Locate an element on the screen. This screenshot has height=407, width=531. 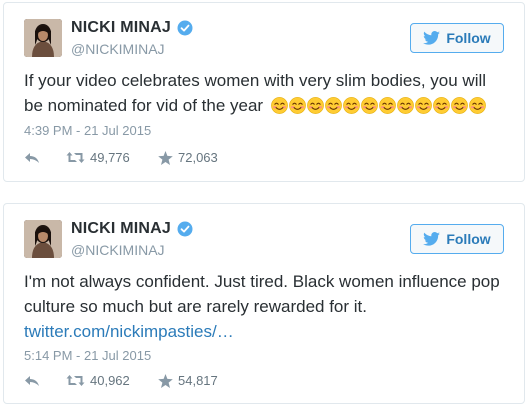
favorite-button: 72,063 is located at coordinates (188, 157).